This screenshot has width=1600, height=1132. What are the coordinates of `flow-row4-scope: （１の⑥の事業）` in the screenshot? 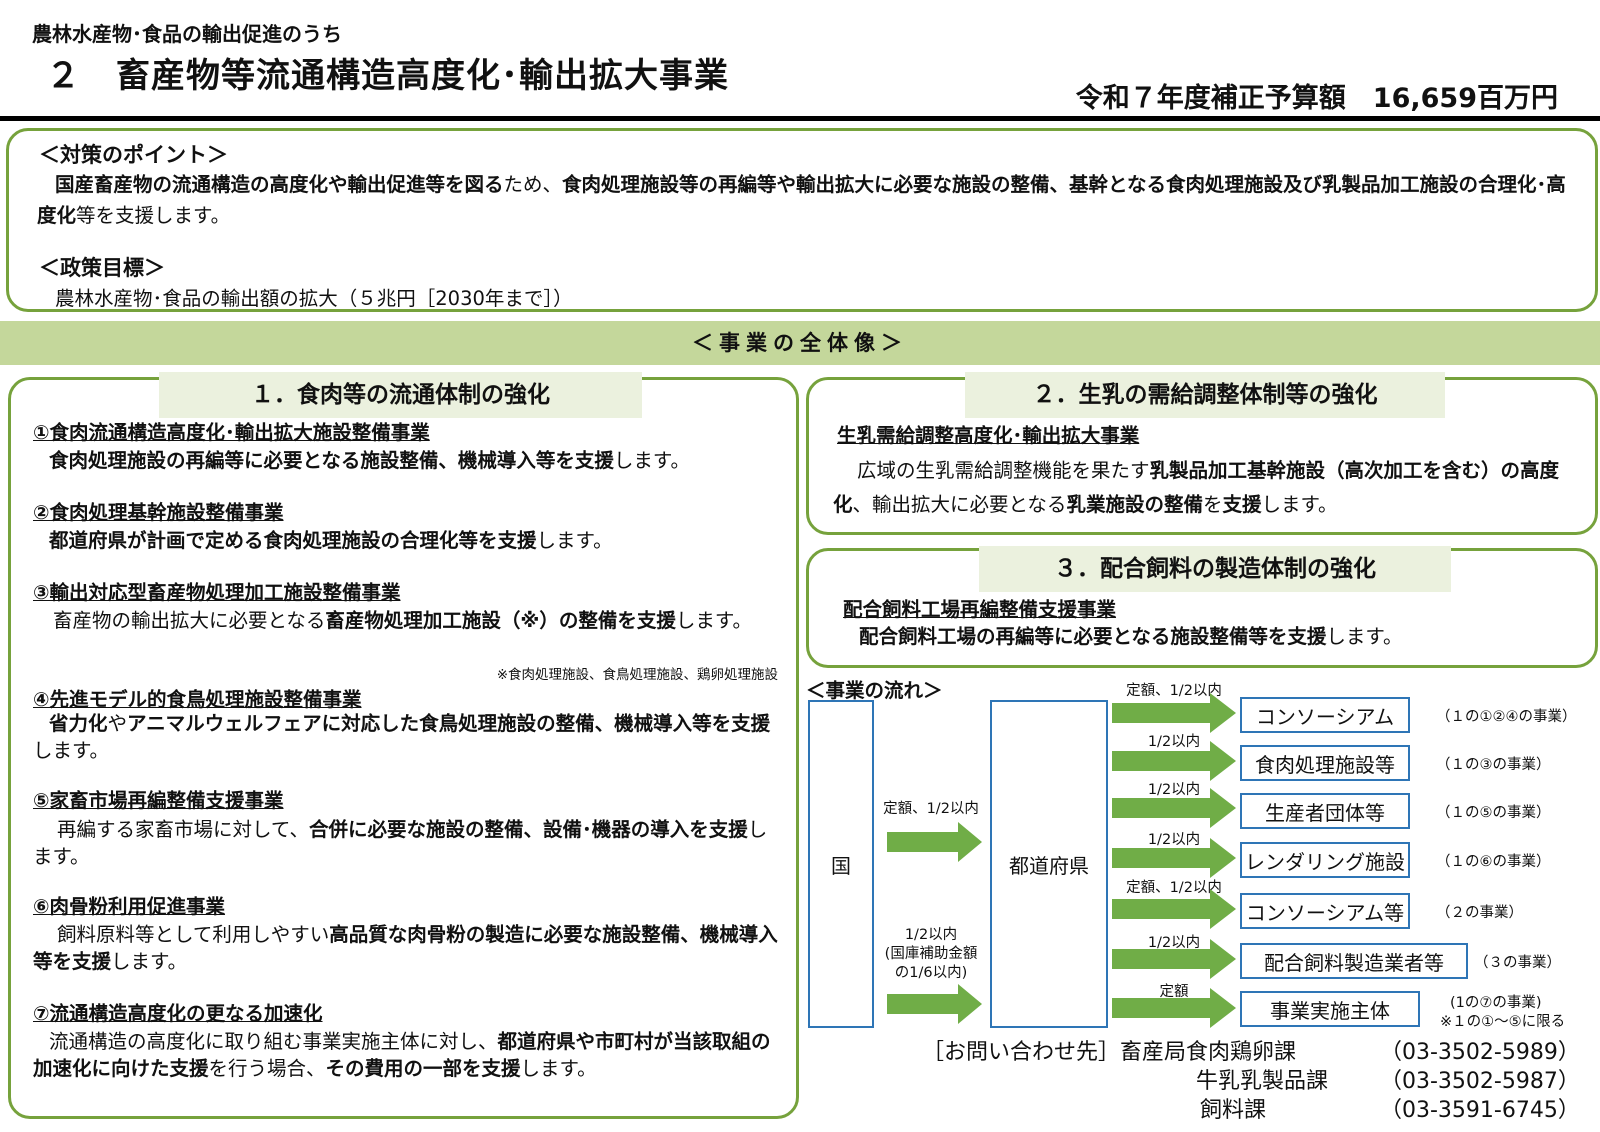 It's located at (1493, 862).